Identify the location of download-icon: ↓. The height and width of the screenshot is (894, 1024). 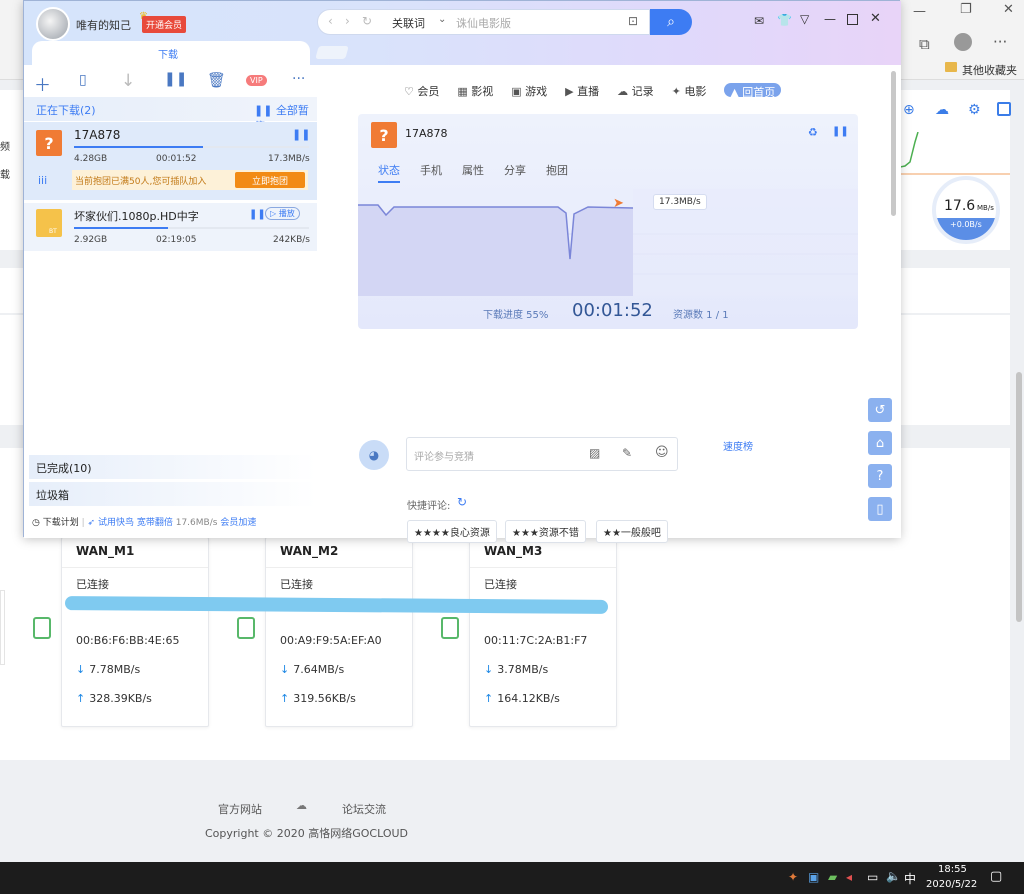
(128, 81).